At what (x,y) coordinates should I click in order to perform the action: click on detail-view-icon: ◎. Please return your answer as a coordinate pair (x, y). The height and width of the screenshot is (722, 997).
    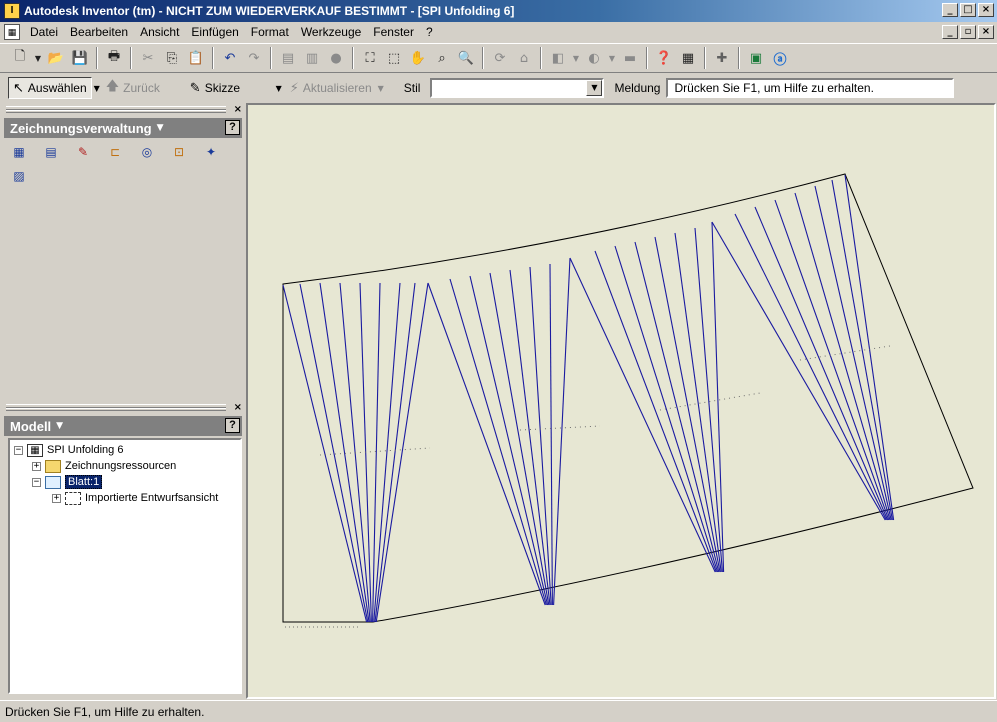
    Looking at the image, I should click on (147, 152).